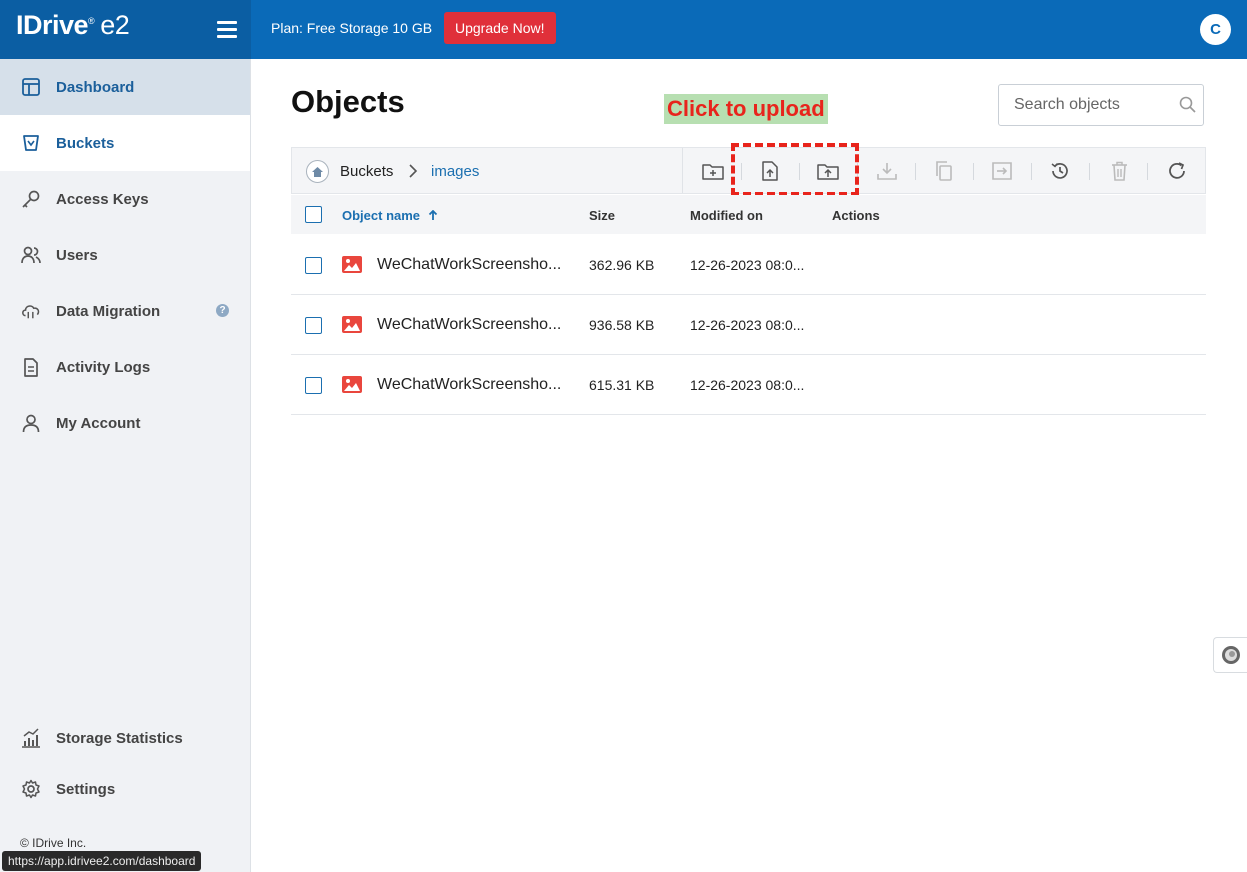  What do you see at coordinates (103, 367) in the screenshot?
I see `sidebar-item-label: Activity Logs` at bounding box center [103, 367].